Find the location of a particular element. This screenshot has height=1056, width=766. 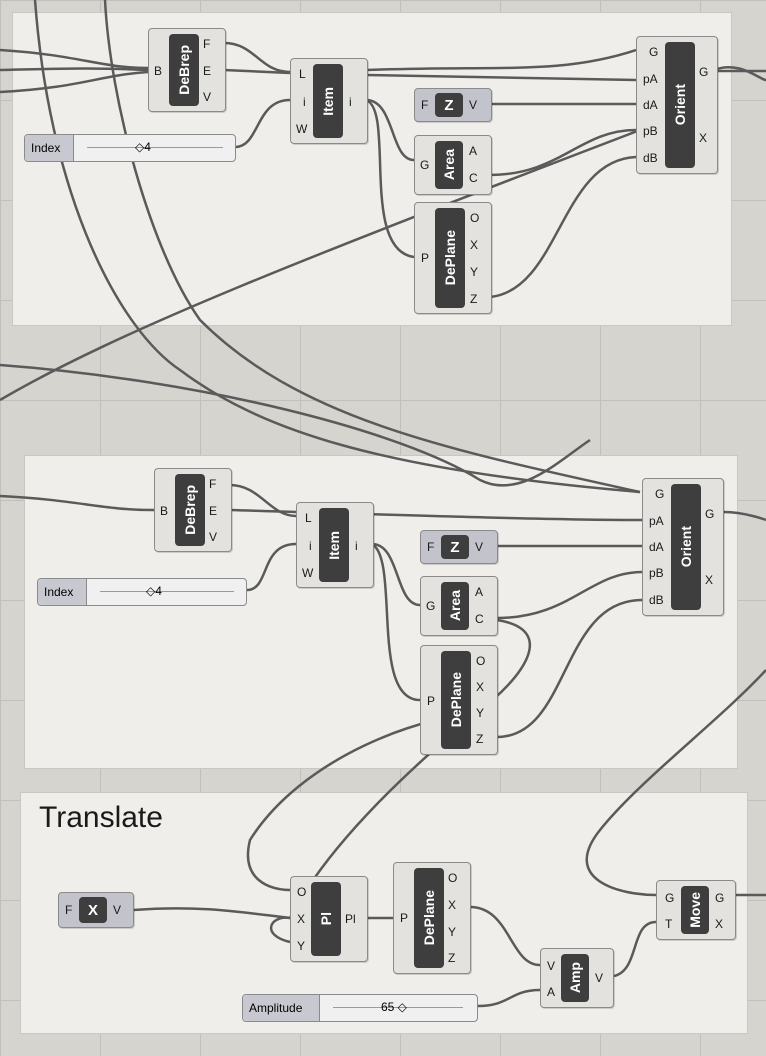

slider-value: ◇4 is located at coordinates (154, 591).